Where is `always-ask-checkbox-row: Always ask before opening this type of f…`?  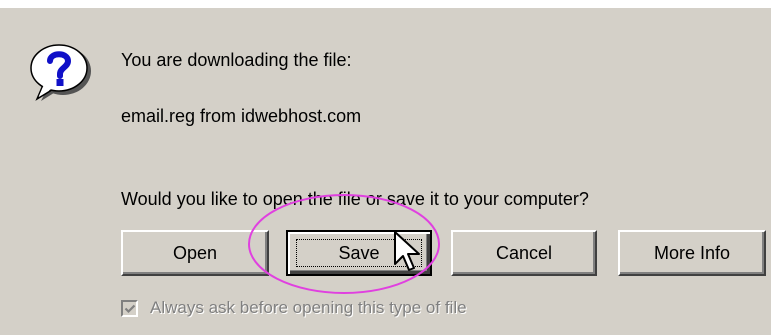
always-ask-checkbox-row: Always ask before opening this type of f… is located at coordinates (294, 308).